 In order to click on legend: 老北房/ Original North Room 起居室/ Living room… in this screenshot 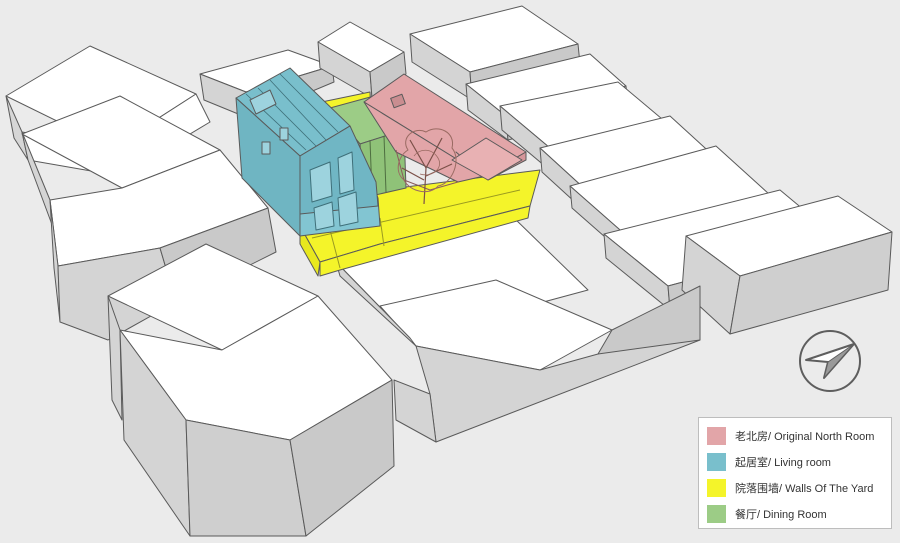, I will do `click(795, 473)`.